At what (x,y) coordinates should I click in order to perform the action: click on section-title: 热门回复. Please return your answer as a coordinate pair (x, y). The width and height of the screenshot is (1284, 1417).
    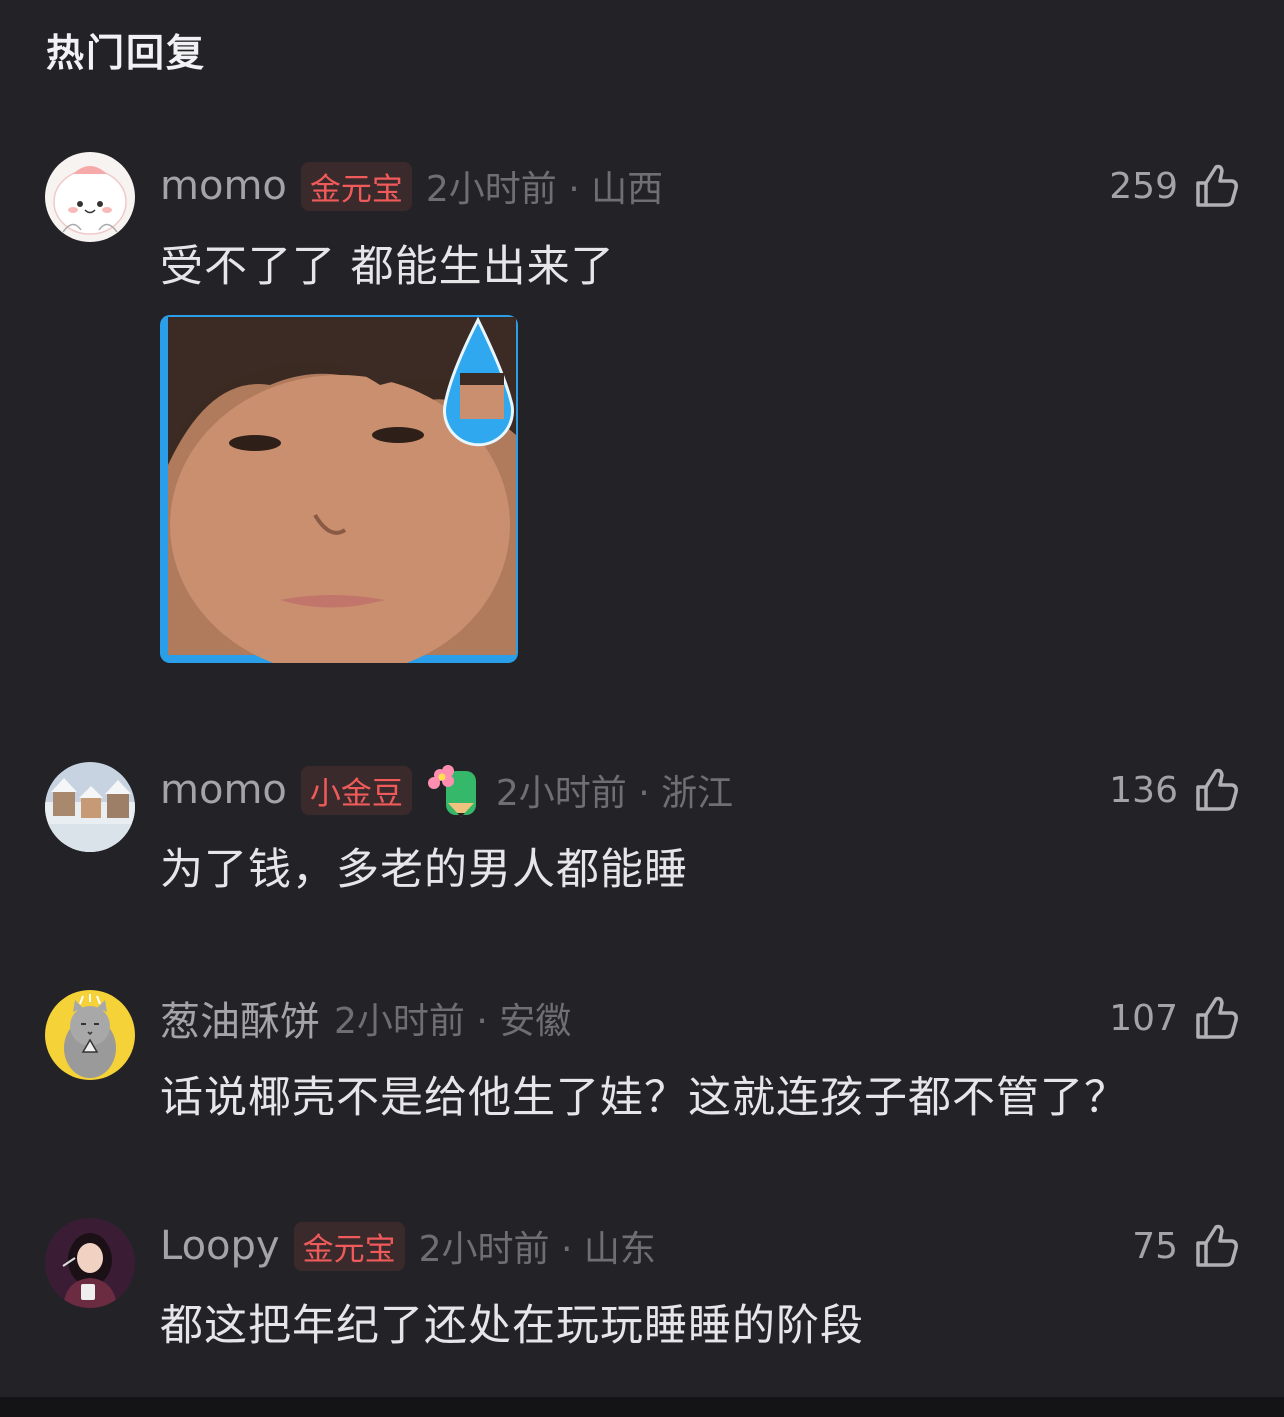
    Looking at the image, I should click on (126, 53).